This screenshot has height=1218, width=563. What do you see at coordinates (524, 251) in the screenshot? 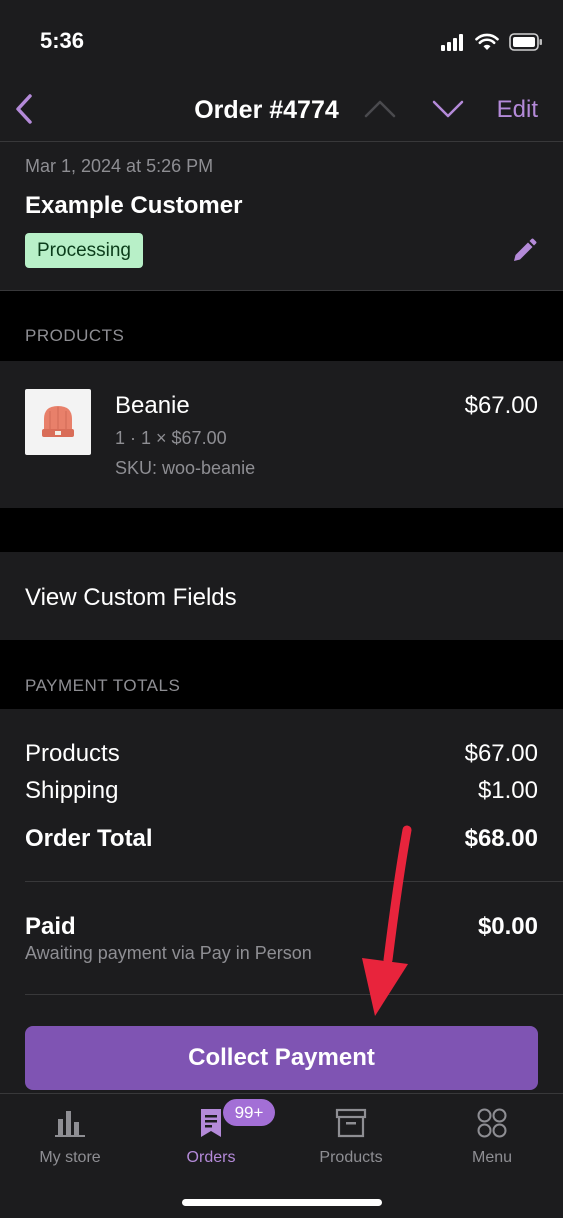
I see `edit-status-pencil-icon` at bounding box center [524, 251].